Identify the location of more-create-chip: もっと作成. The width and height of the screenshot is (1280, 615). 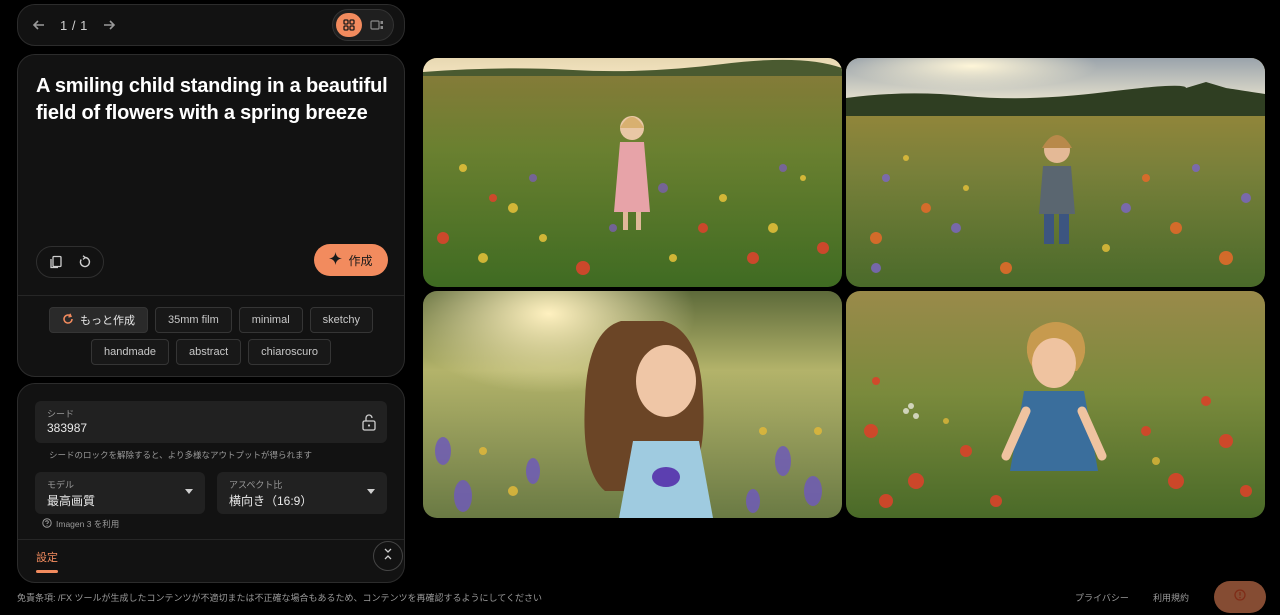
(99, 320).